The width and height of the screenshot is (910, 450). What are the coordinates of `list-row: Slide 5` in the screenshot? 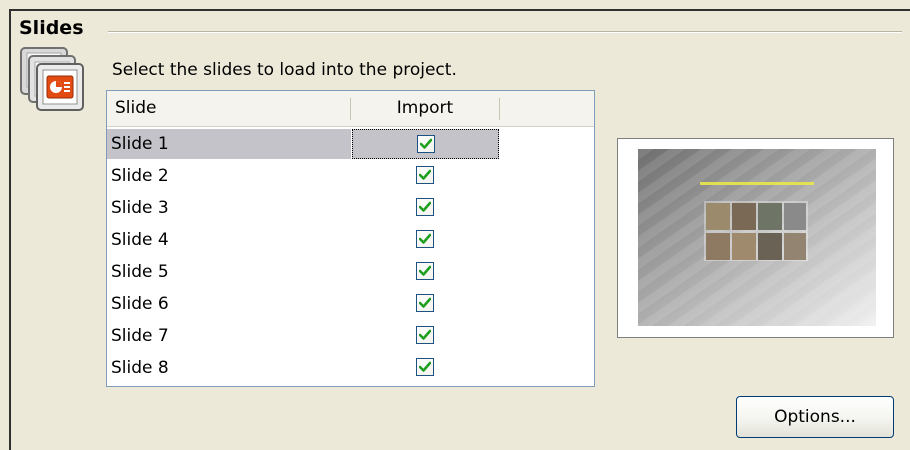 It's located at (350, 272).